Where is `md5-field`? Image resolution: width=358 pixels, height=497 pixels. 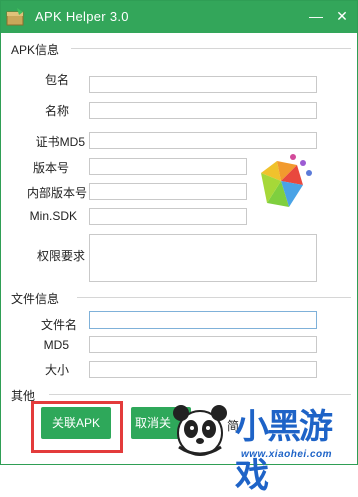 md5-field is located at coordinates (203, 344).